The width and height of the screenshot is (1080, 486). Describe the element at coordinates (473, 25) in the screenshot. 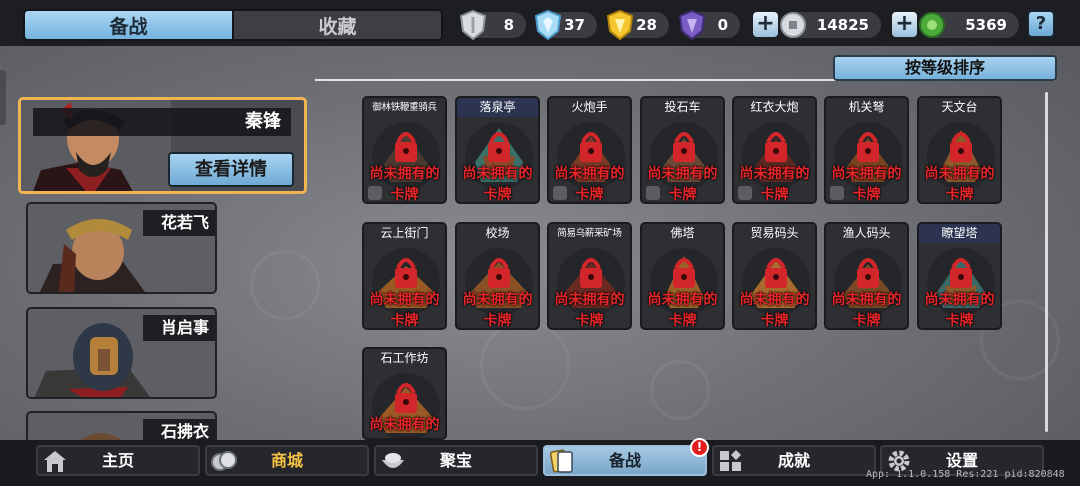

I see `silver-shield-icon` at that location.